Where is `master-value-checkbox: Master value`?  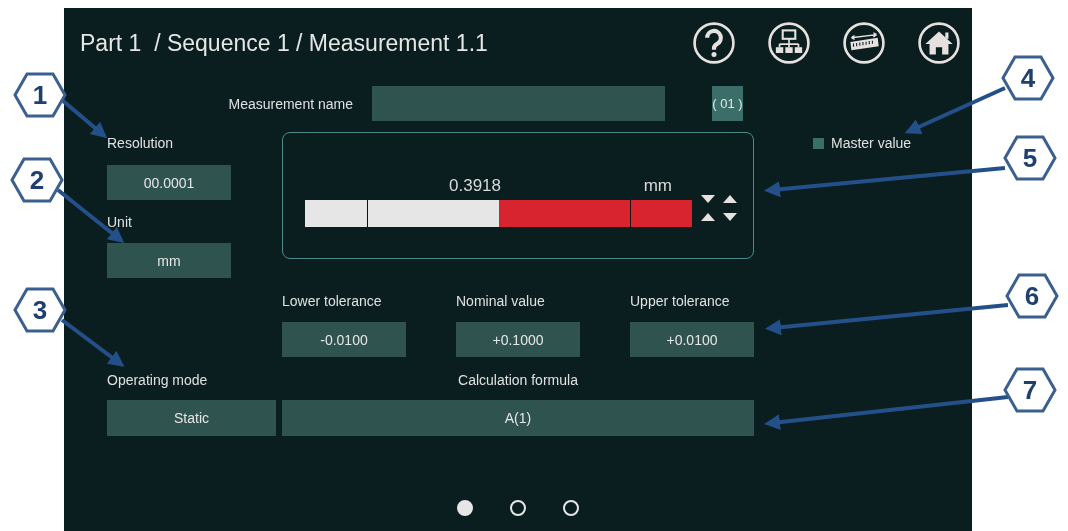 master-value-checkbox: Master value is located at coordinates (862, 143).